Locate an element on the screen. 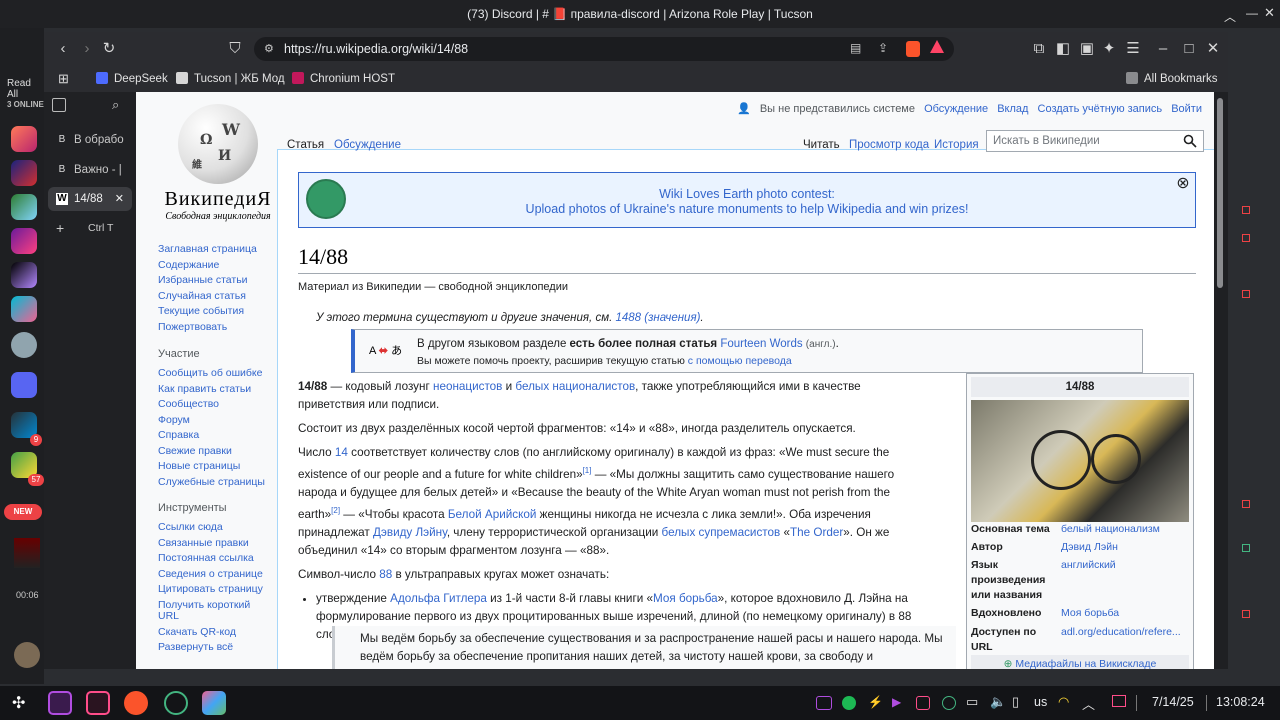 The height and width of the screenshot is (720, 1280). tab-read: Читать is located at coordinates (821, 148).